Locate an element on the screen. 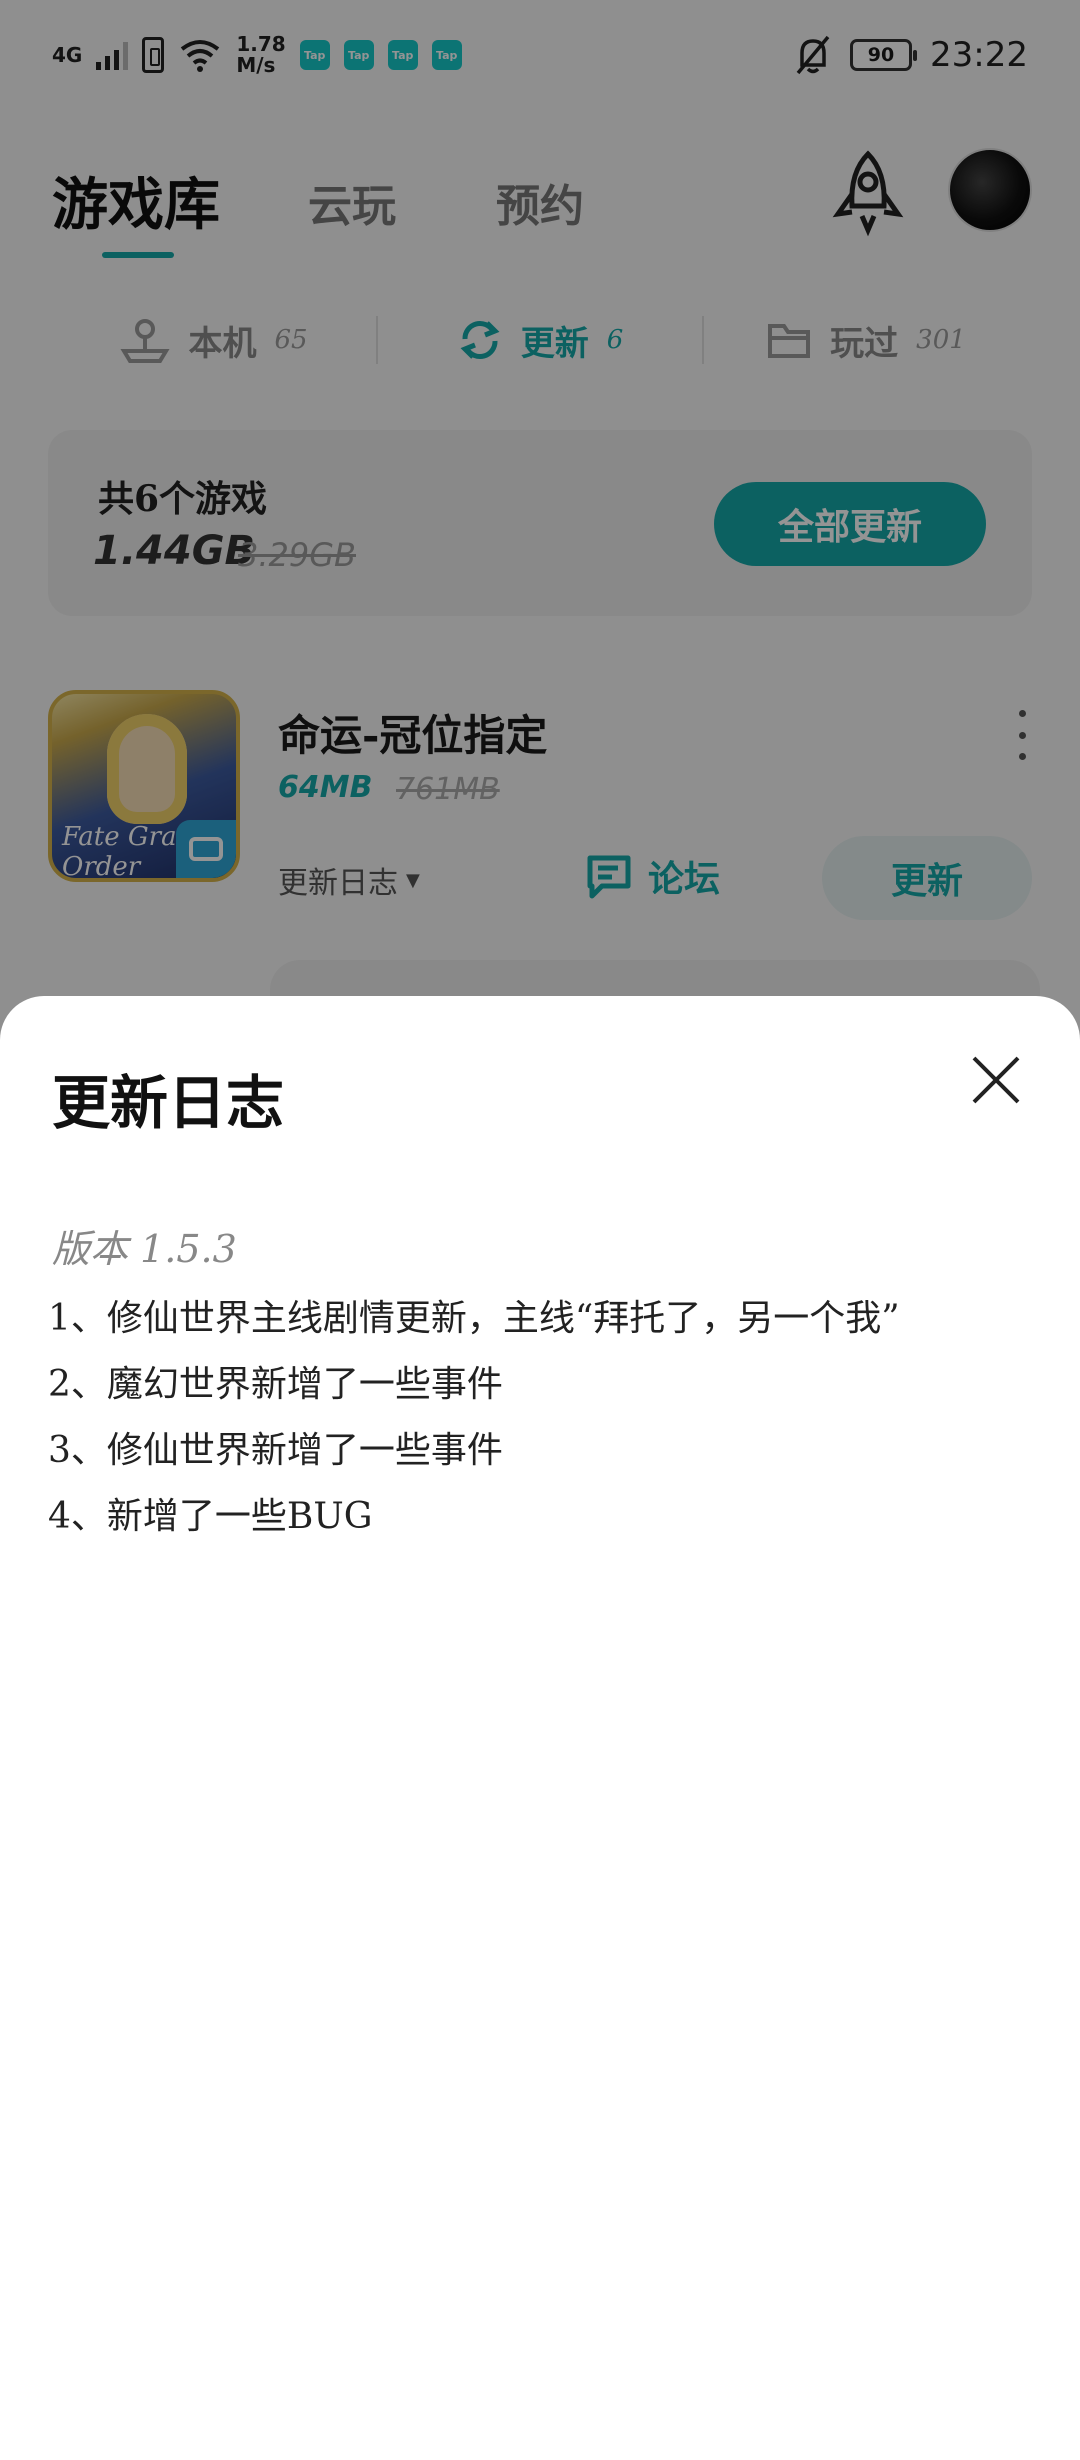 This screenshot has width=1080, height=2460. changelog-note: 4、新增了一些BUG is located at coordinates (210, 1516).